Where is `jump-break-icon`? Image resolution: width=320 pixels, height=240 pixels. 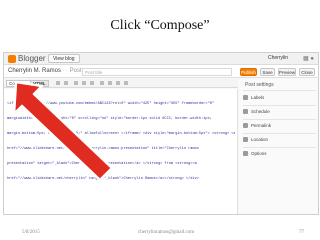
jump-break-icon is located at coordinates (126, 83).